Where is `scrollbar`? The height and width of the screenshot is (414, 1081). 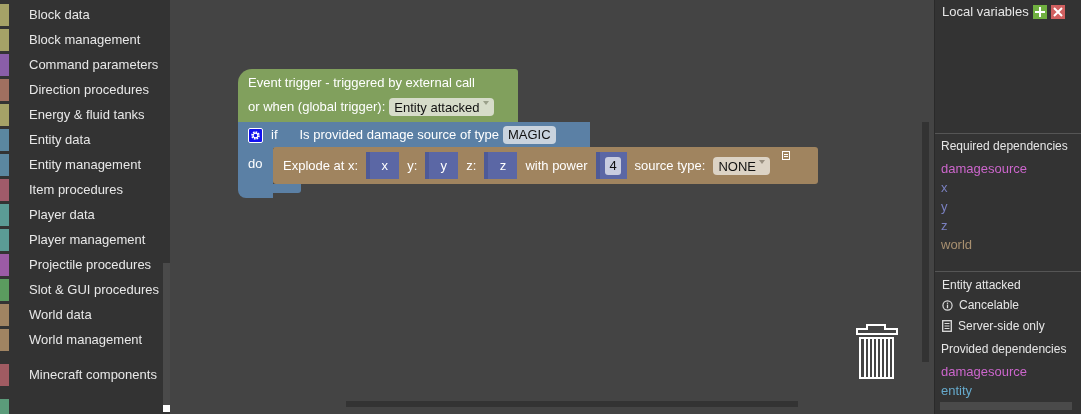
scrollbar is located at coordinates (166, 334).